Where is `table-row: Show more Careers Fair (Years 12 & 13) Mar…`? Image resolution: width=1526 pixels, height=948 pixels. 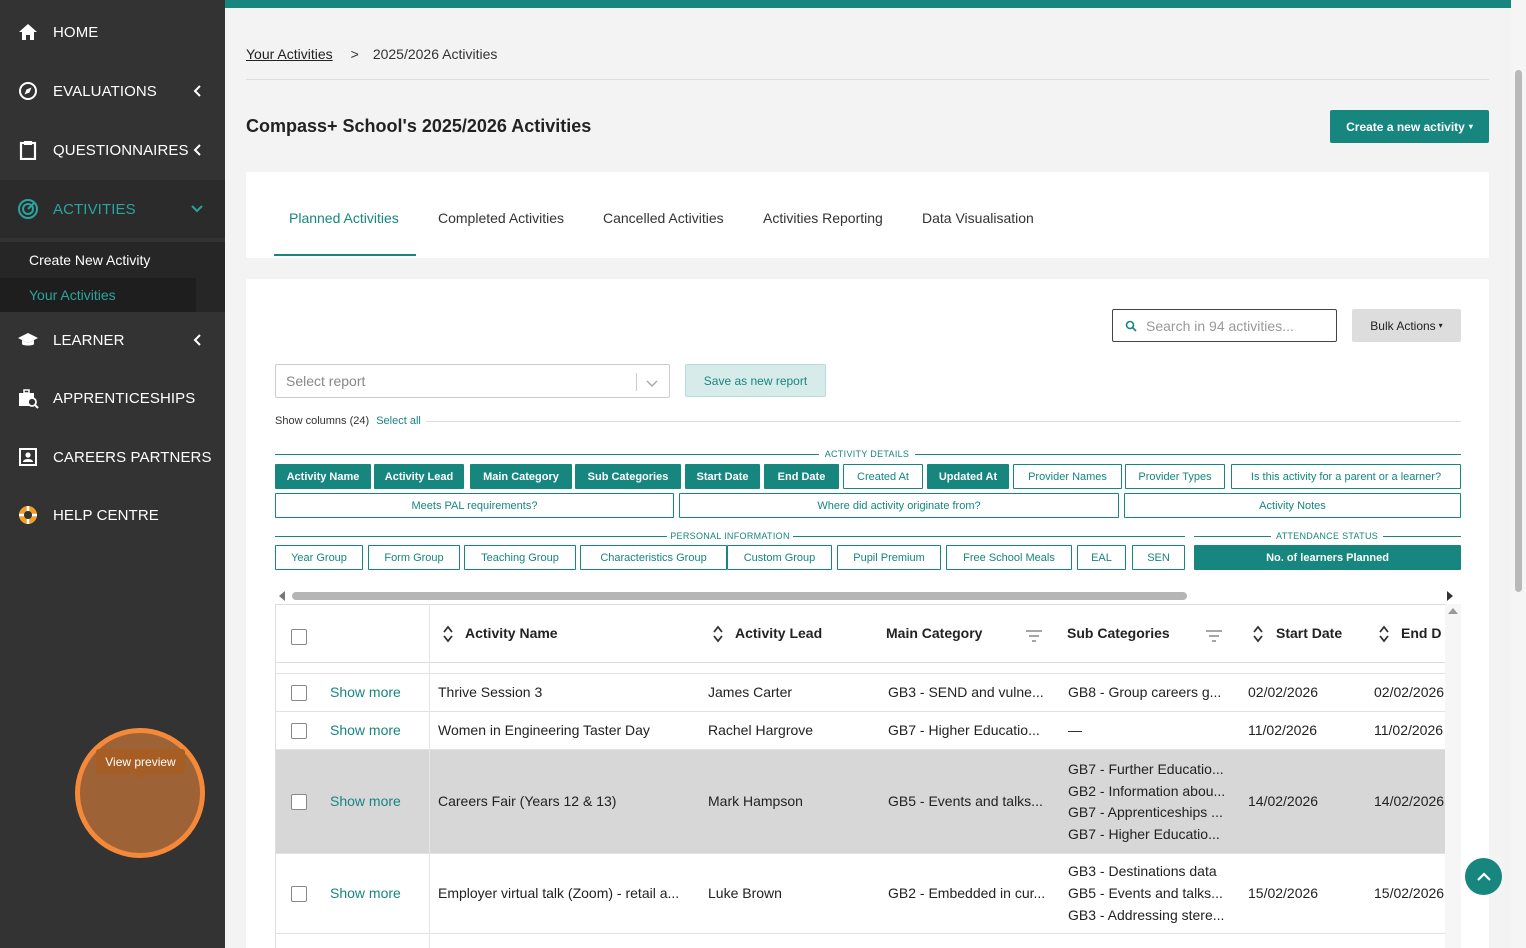 table-row: Show more Careers Fair (Years 12 & 13) Mar… is located at coordinates (860, 802).